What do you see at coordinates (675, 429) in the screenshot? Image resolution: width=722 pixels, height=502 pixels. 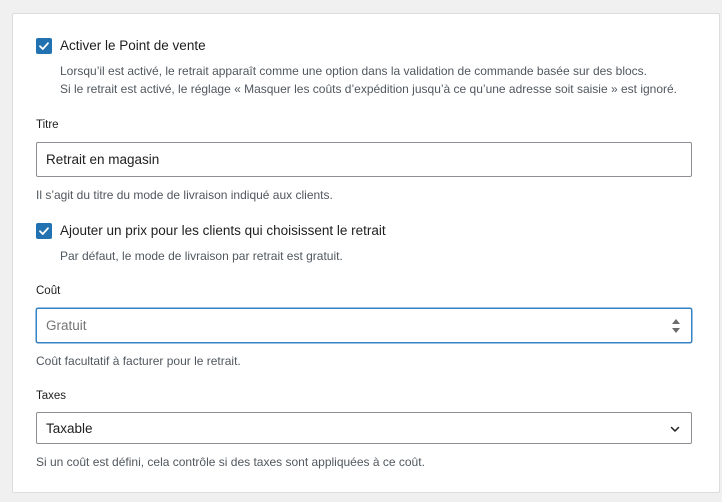 I see `chevron-down-icon` at bounding box center [675, 429].